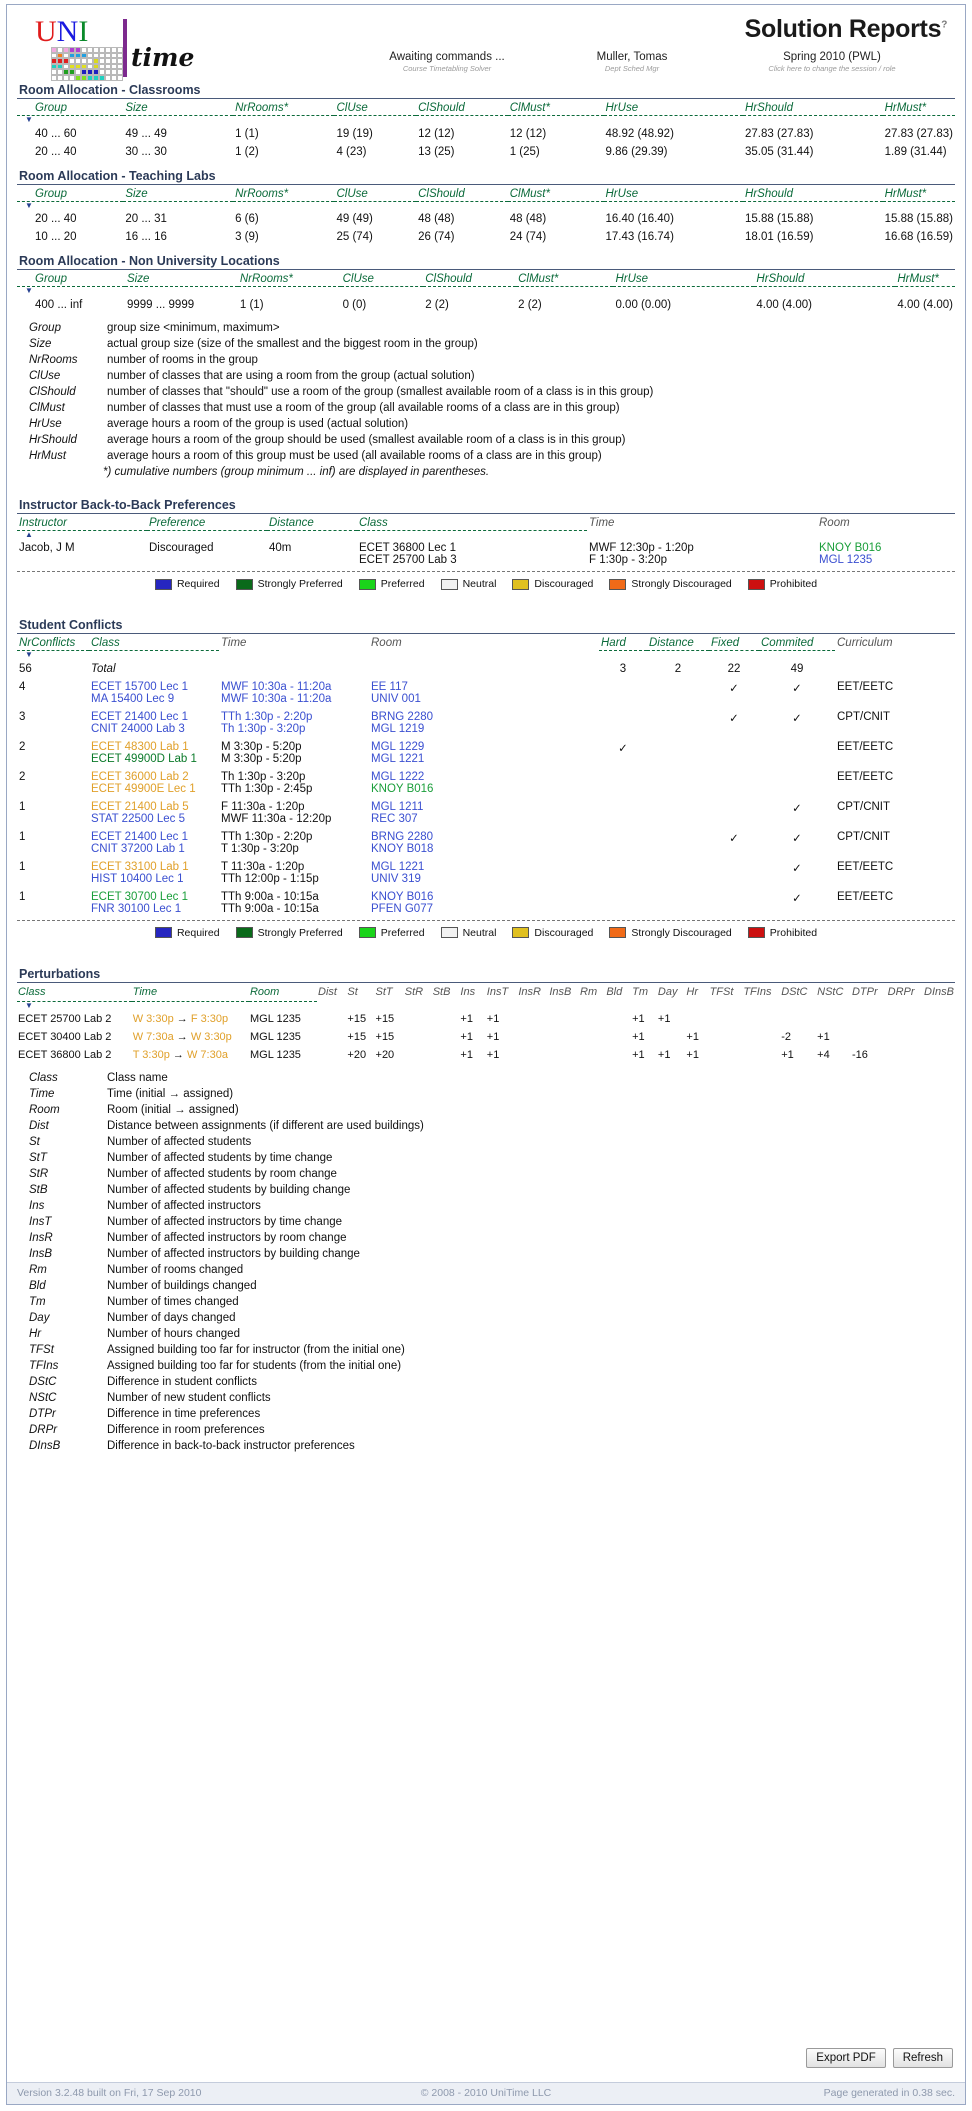 The width and height of the screenshot is (972, 2111). What do you see at coordinates (484, 807) in the screenshot?
I see `room-name: MGL 1211` at bounding box center [484, 807].